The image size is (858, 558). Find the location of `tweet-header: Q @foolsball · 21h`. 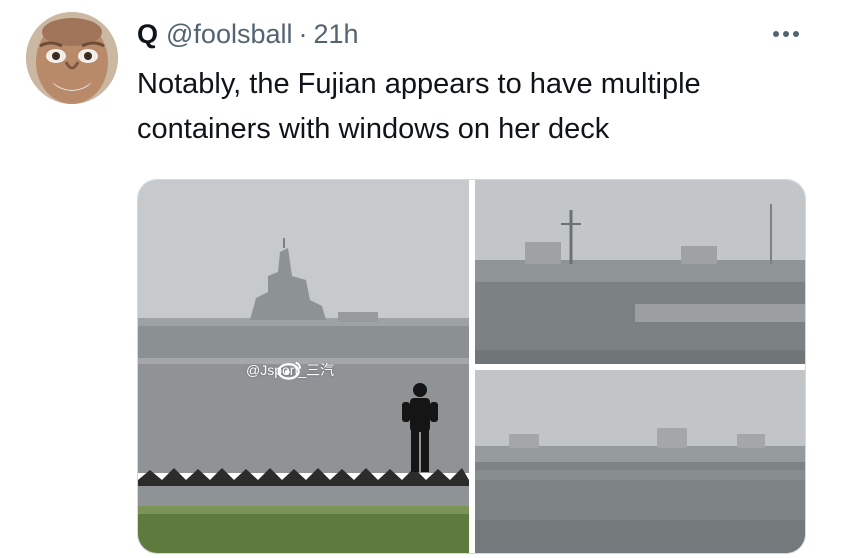

tweet-header: Q @foolsball · 21h is located at coordinates (248, 34).